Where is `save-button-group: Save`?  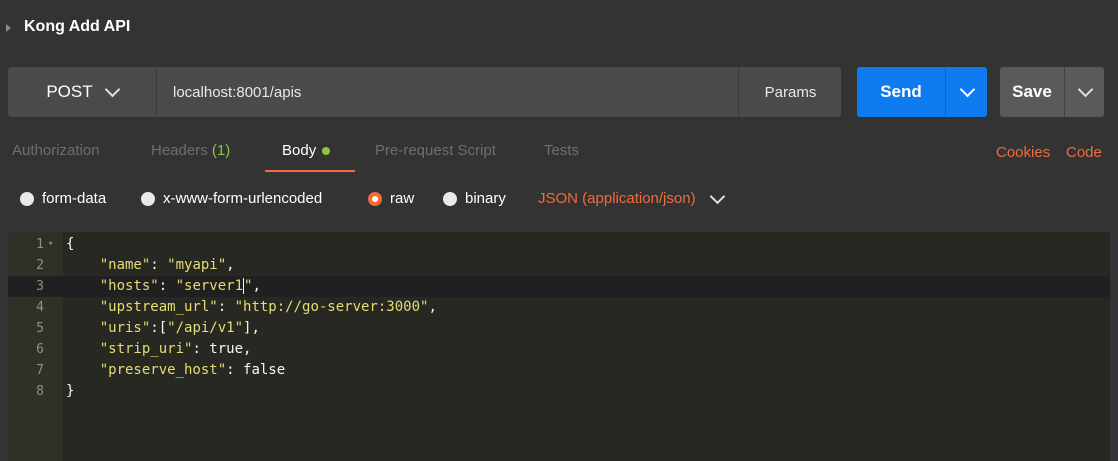 save-button-group: Save is located at coordinates (1052, 92).